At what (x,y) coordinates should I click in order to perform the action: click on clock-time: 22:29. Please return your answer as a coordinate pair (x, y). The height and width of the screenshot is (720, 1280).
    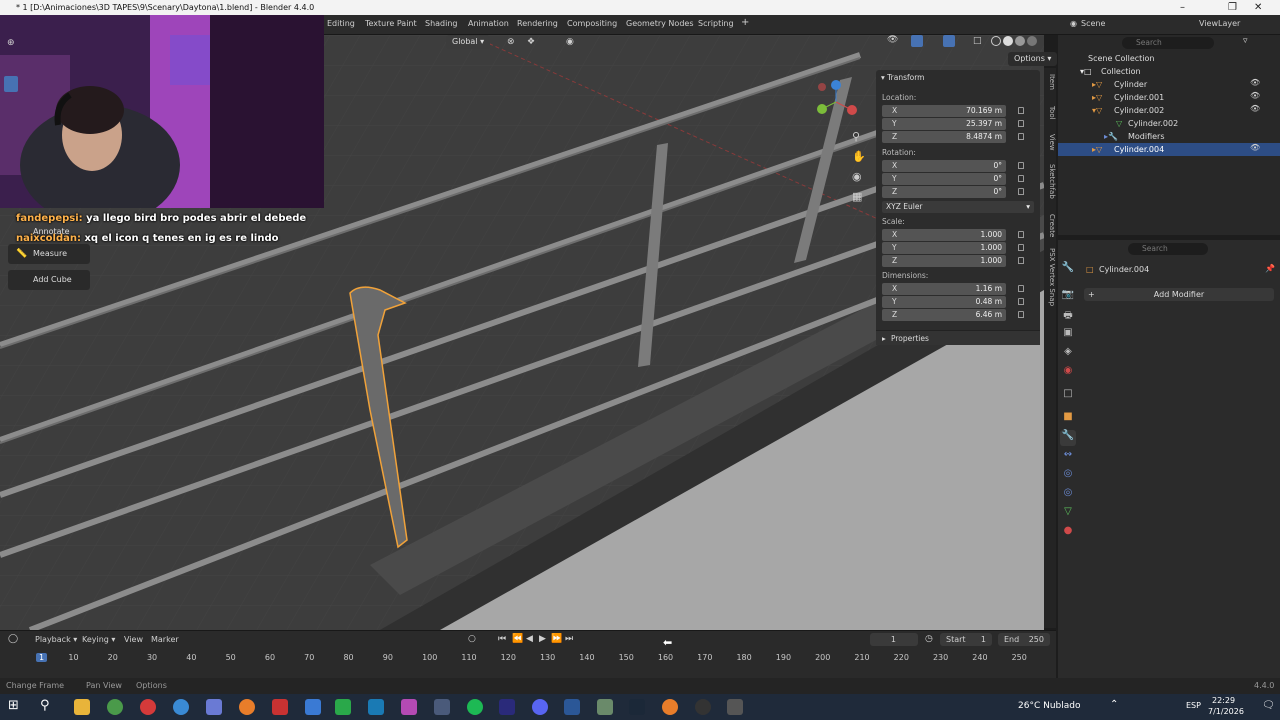
    Looking at the image, I should click on (1223, 700).